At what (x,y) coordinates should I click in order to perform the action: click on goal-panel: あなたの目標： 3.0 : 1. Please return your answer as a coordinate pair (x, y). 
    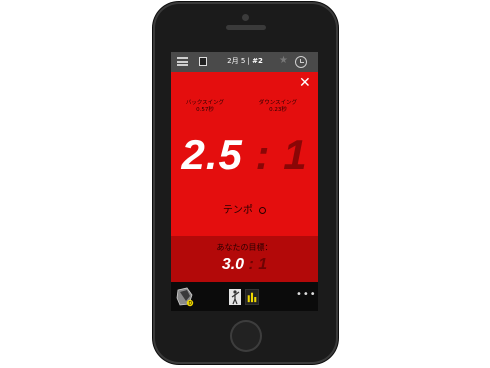
    Looking at the image, I should click on (244, 259).